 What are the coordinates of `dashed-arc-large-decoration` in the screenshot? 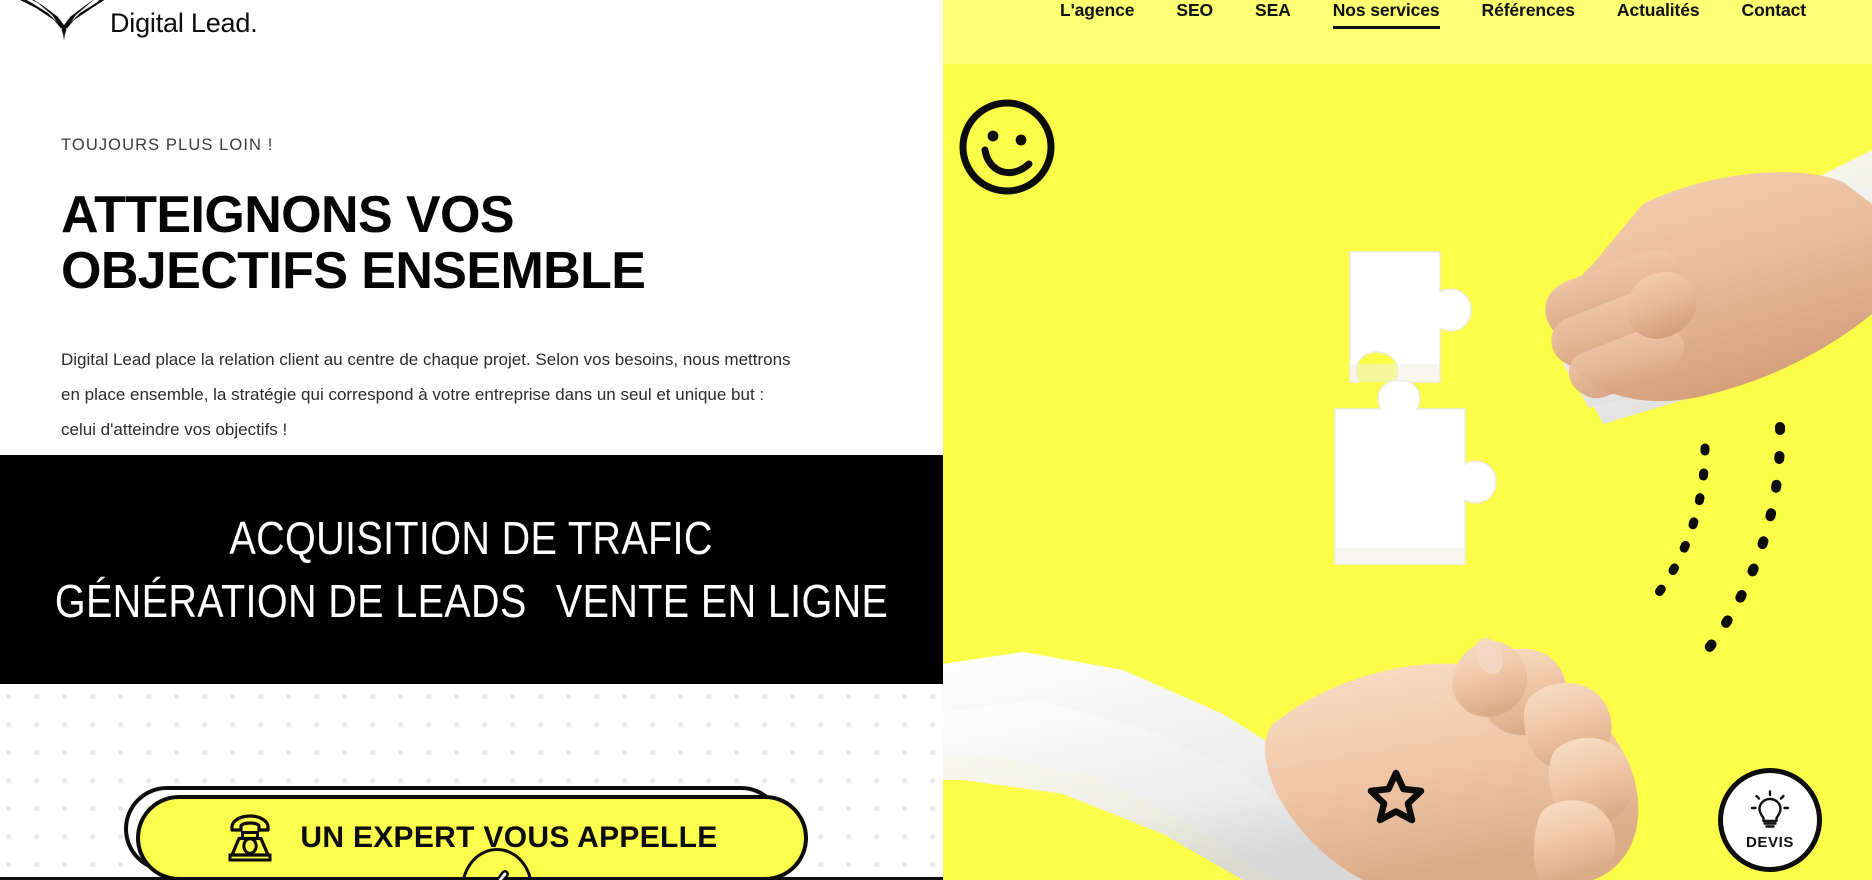 It's located at (1743, 546).